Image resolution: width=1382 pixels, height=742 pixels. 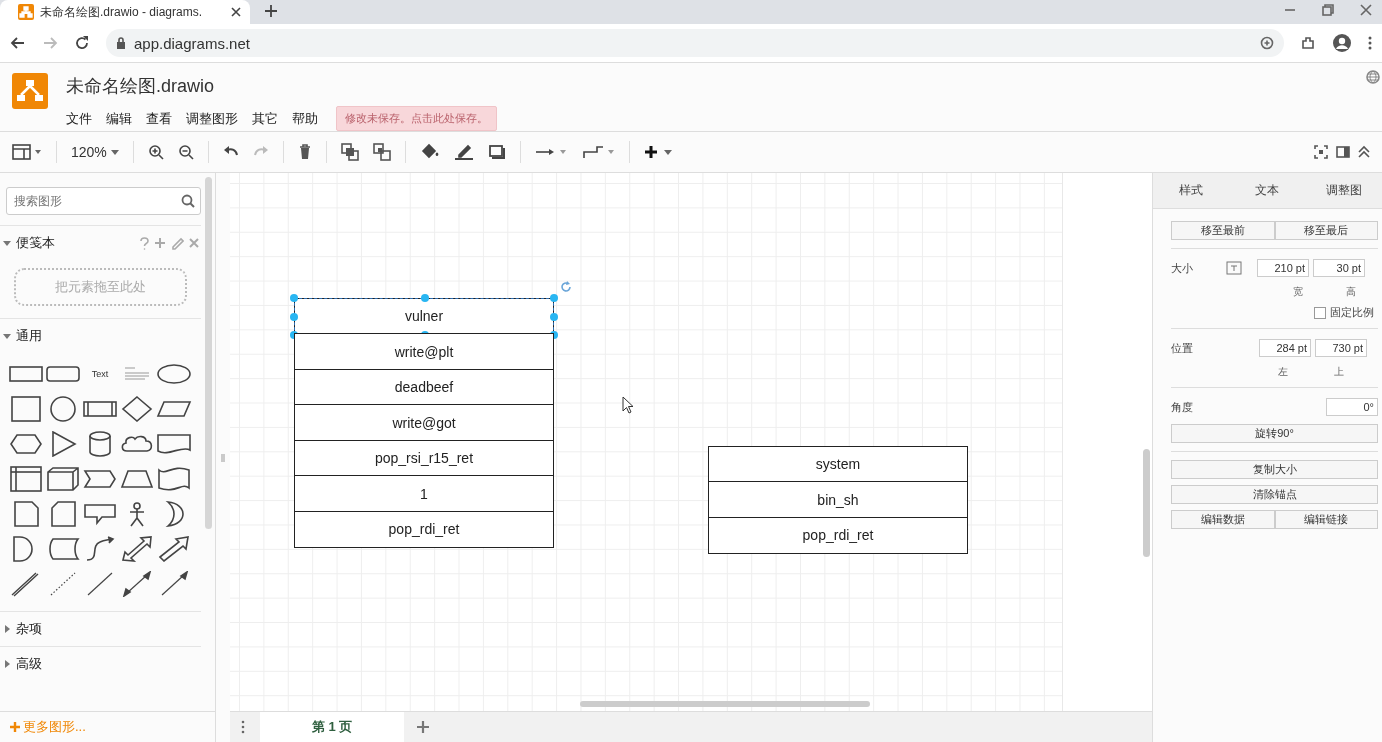 I want to click on top-label: 上, so click(x=1339, y=372).